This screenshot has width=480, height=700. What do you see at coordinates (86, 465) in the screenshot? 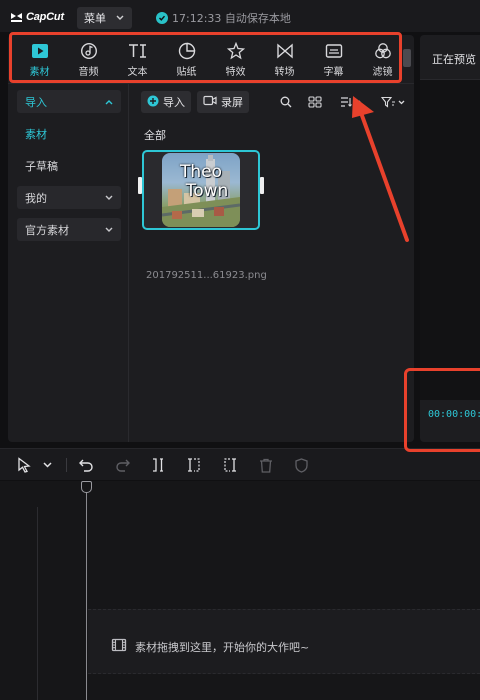
I see `undo-icon` at bounding box center [86, 465].